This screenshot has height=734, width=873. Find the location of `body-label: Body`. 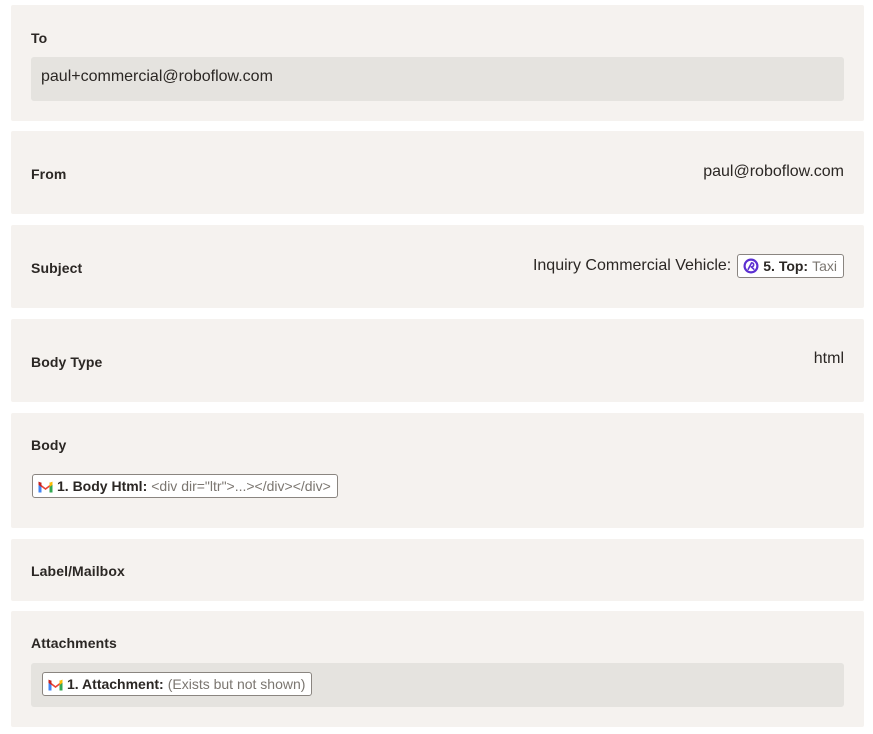

body-label: Body is located at coordinates (49, 445).